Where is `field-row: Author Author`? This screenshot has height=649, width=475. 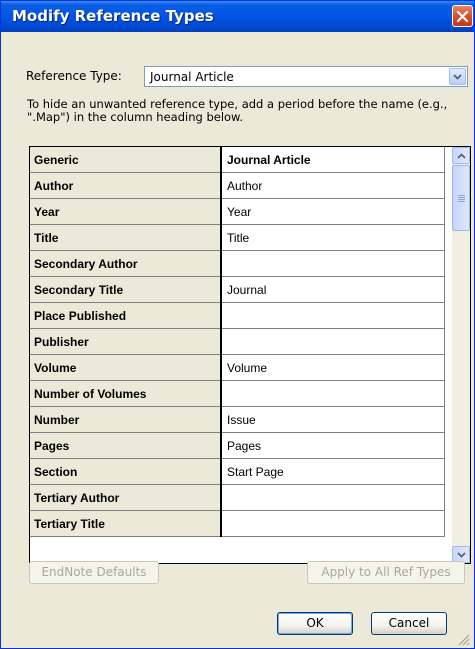
field-row: Author Author is located at coordinates (237, 185).